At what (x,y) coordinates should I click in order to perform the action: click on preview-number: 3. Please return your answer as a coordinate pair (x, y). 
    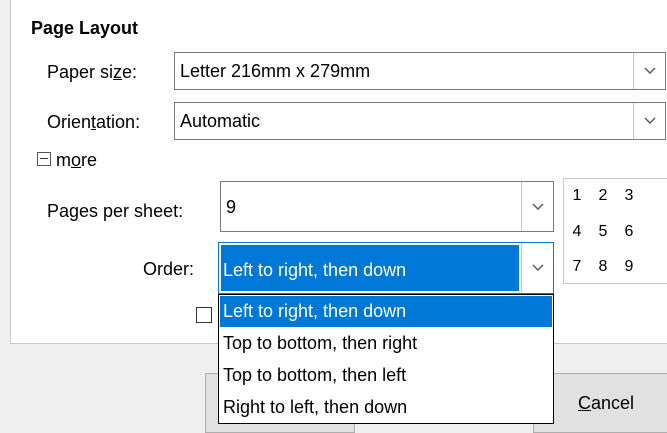
    Looking at the image, I should click on (629, 195).